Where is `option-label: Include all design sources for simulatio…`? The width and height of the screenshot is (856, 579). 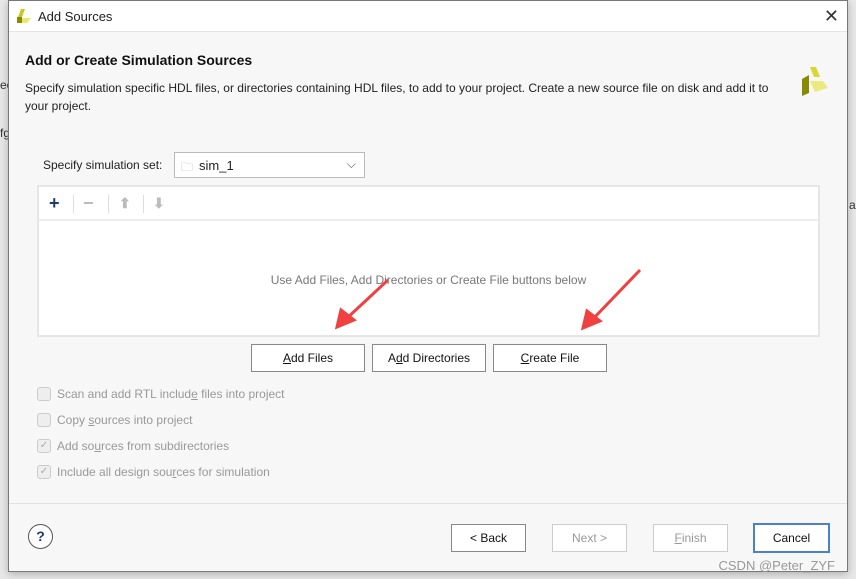 option-label: Include all design sources for simulatio… is located at coordinates (163, 472).